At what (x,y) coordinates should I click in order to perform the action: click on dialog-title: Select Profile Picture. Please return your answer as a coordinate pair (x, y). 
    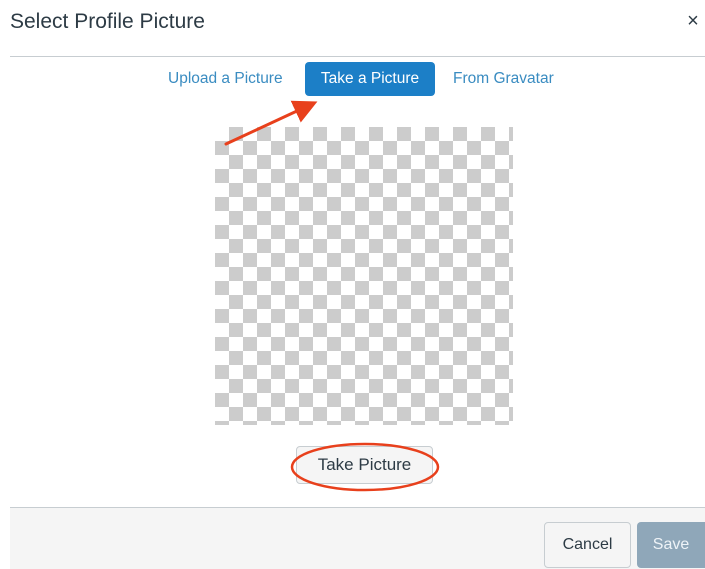
    Looking at the image, I should click on (107, 21).